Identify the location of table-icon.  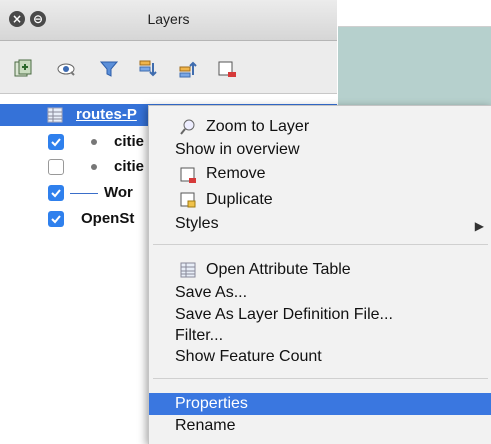
(55, 115).